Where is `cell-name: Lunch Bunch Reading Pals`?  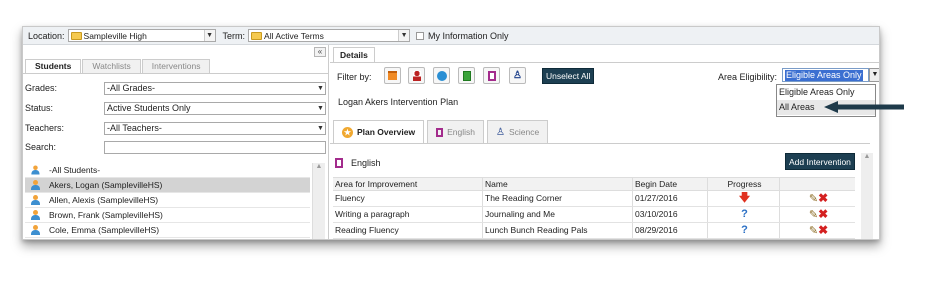
cell-name: Lunch Bunch Reading Pals is located at coordinates (558, 230).